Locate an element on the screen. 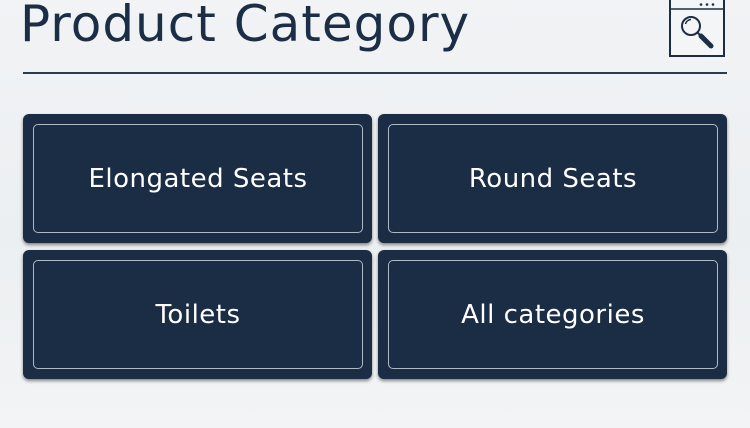 The width and height of the screenshot is (750, 428). search-button is located at coordinates (697, 28).